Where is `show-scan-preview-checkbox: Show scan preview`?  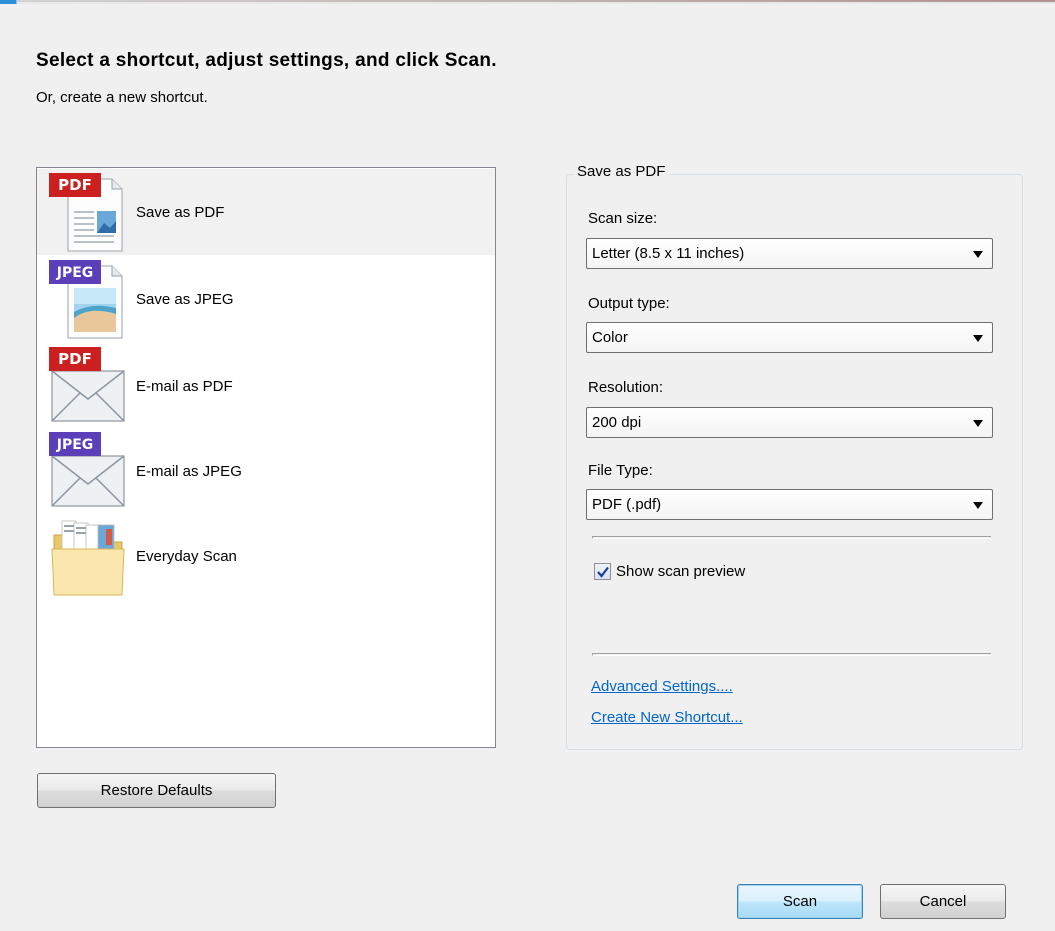 show-scan-preview-checkbox: Show scan preview is located at coordinates (669, 571).